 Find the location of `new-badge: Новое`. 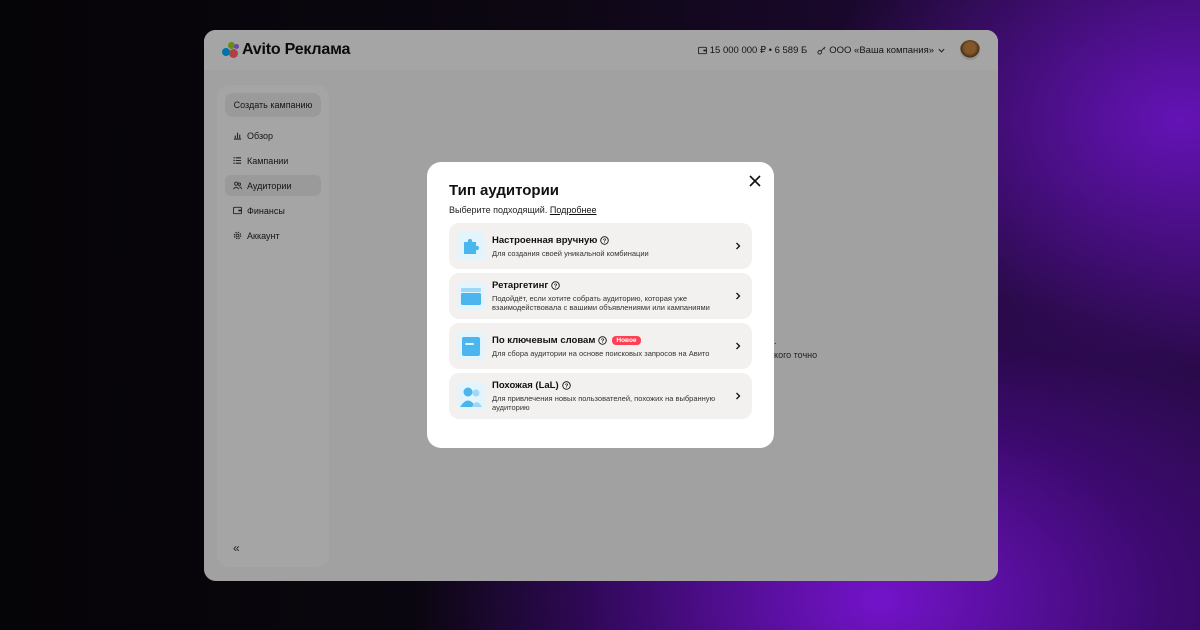

new-badge: Новое is located at coordinates (626, 340).